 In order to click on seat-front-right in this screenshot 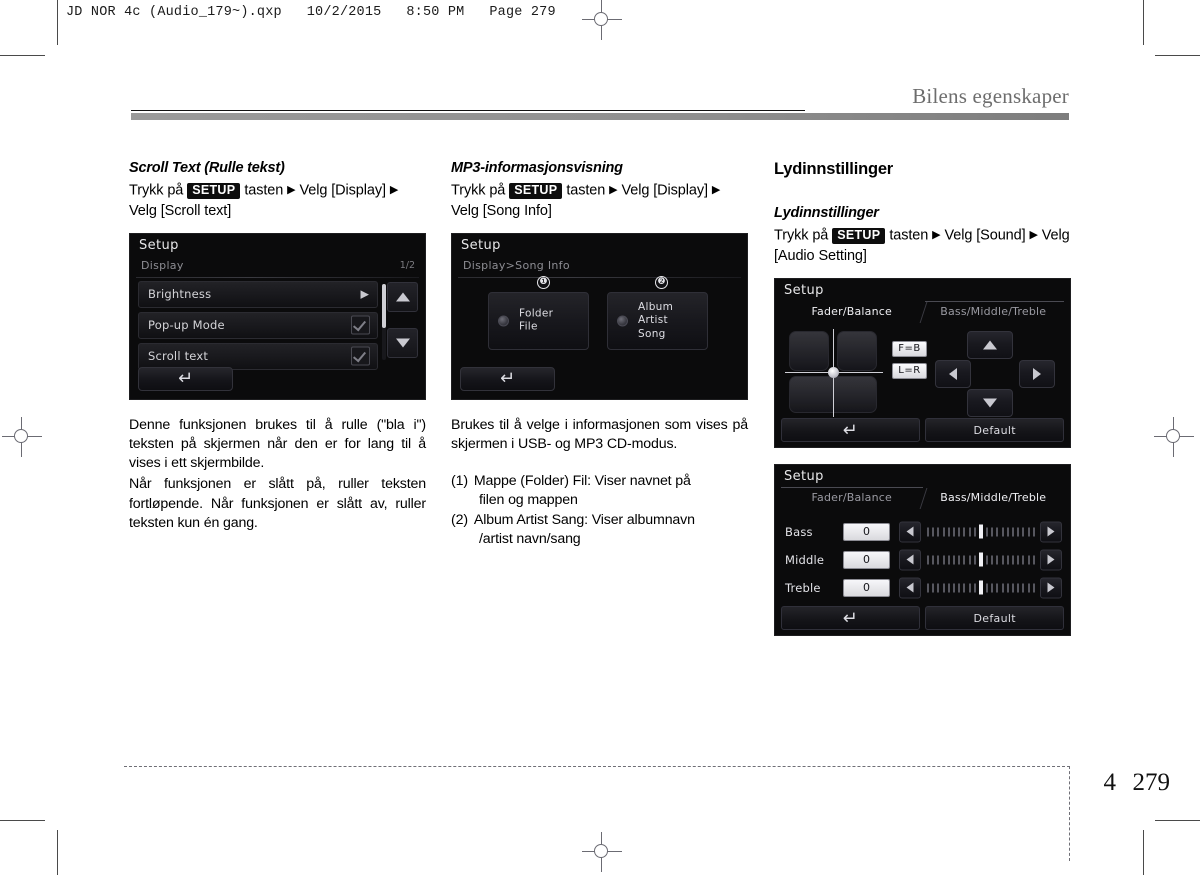, I will do `click(857, 350)`.